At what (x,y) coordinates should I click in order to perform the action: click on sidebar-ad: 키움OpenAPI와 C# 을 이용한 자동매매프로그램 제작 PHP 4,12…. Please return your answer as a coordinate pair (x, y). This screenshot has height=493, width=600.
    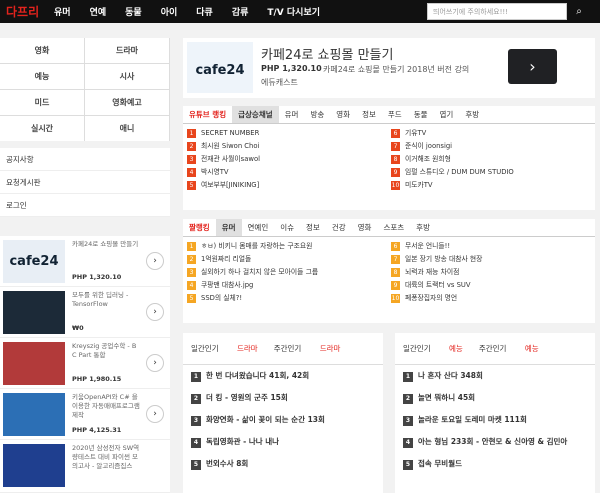
    Looking at the image, I should click on (85, 414).